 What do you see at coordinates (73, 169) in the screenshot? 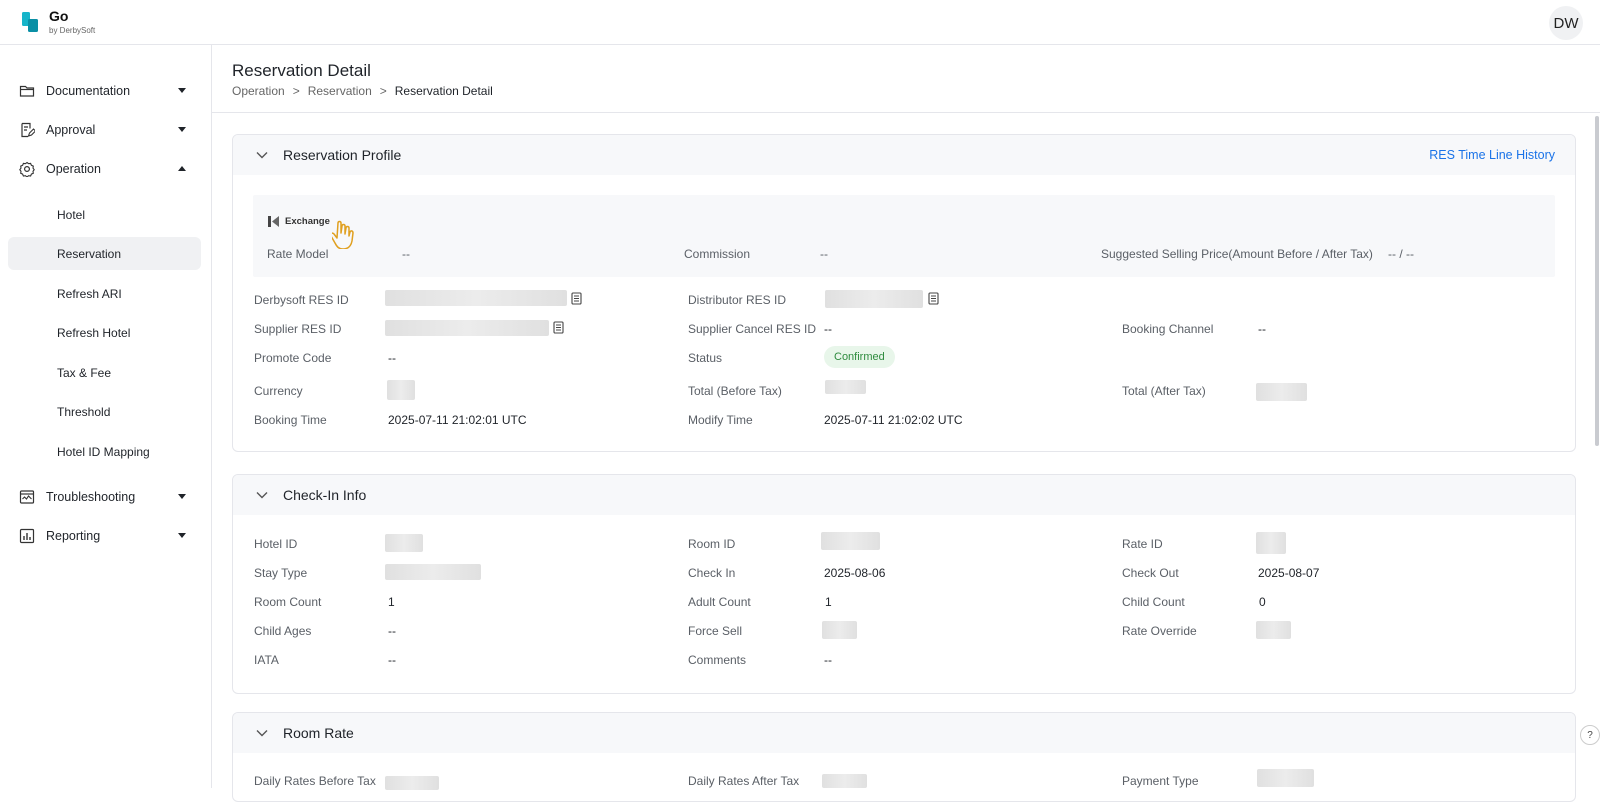
I see `sidebar-item-label: Operation` at bounding box center [73, 169].